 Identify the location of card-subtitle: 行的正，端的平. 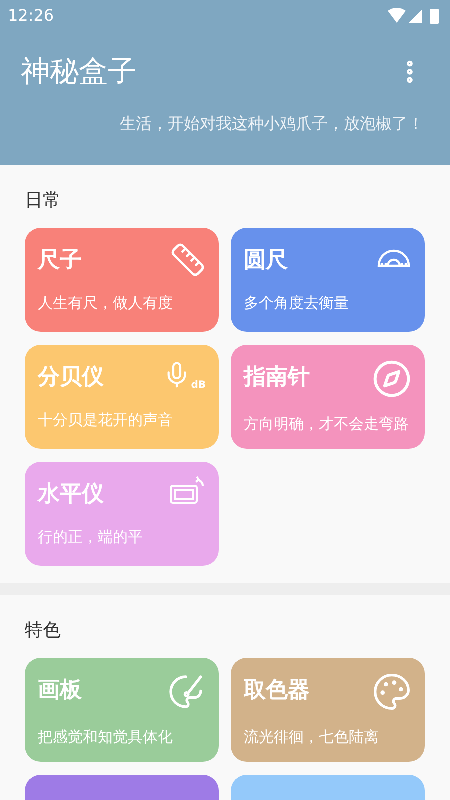
(91, 537).